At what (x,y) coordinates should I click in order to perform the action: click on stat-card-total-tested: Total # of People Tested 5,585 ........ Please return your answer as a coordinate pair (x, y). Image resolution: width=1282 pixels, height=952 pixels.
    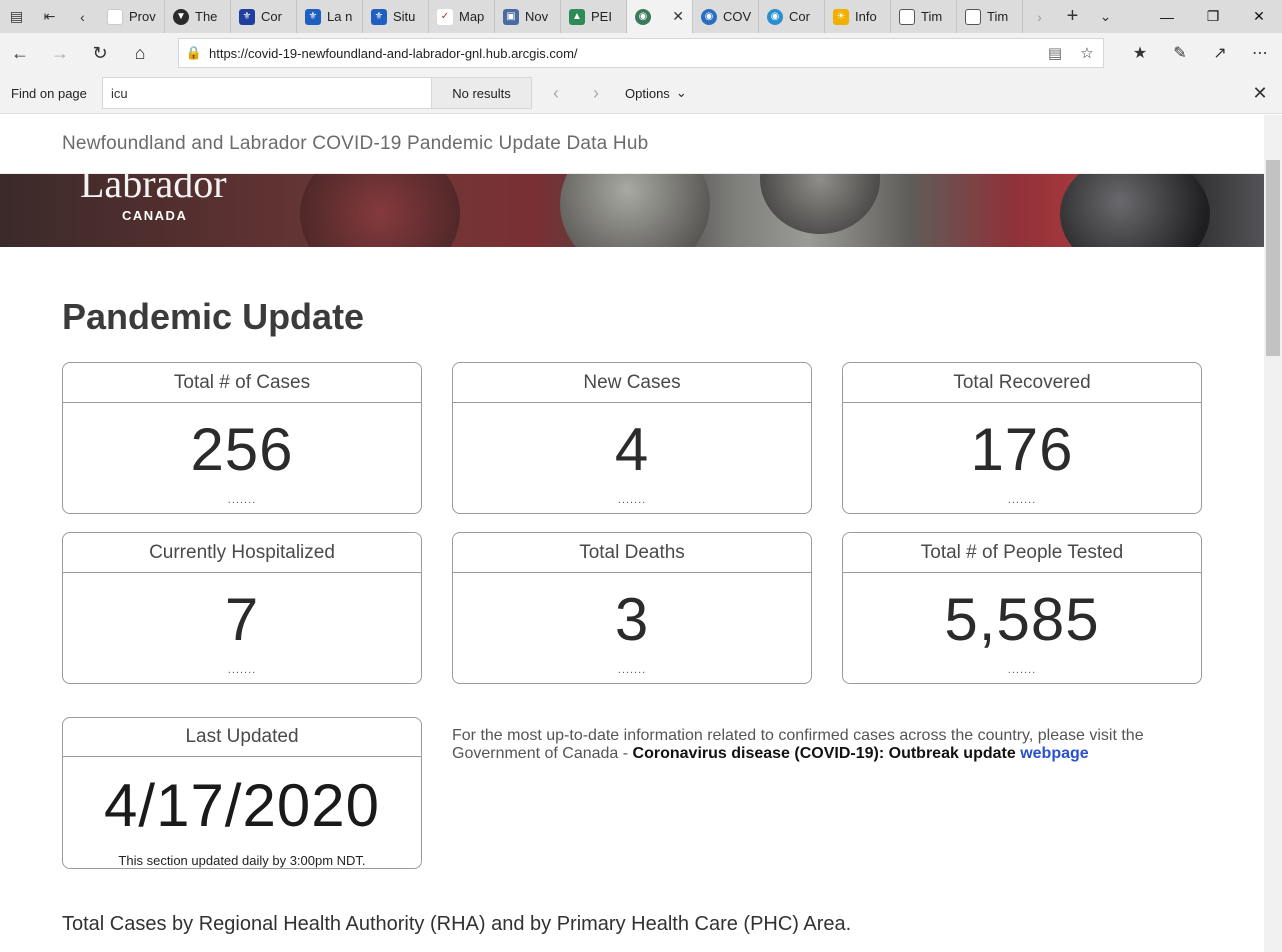
    Looking at the image, I should click on (1022, 608).